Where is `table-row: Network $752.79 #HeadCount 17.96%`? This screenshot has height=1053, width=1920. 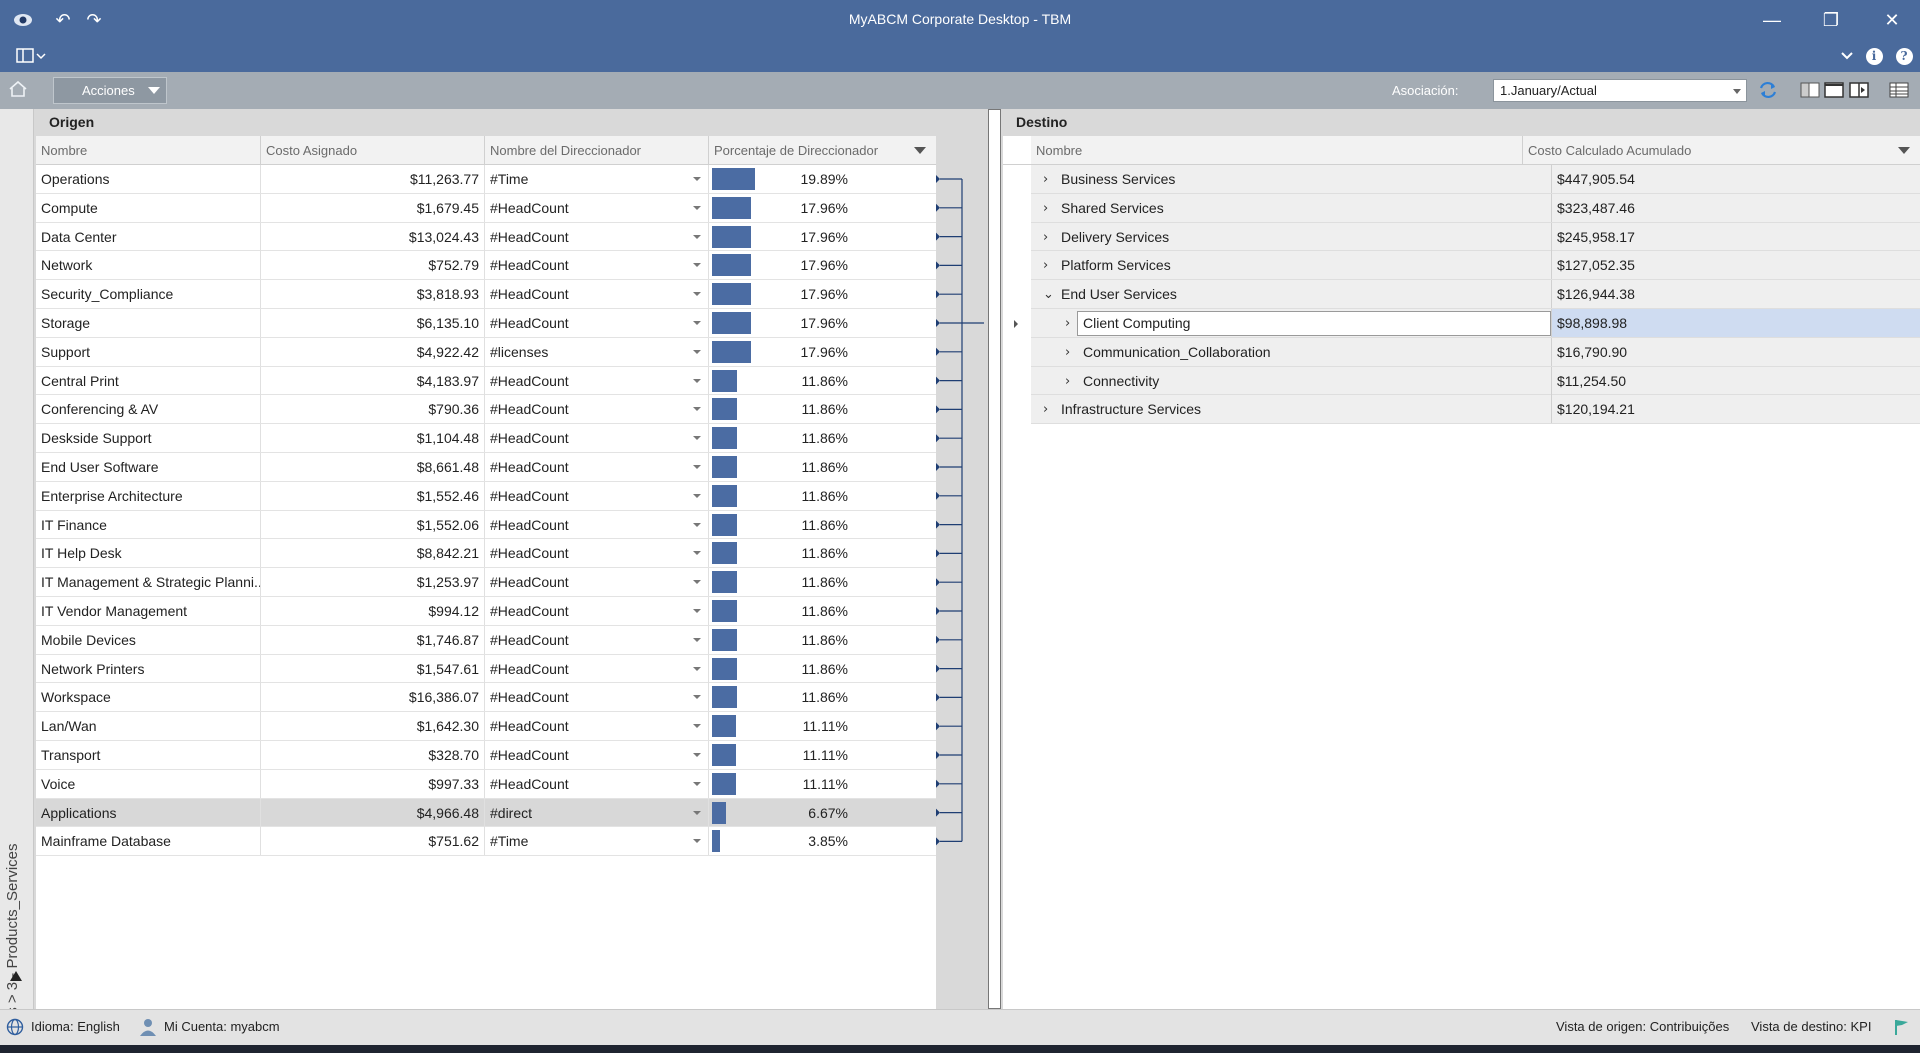 table-row: Network $752.79 #HeadCount 17.96% is located at coordinates (486, 266).